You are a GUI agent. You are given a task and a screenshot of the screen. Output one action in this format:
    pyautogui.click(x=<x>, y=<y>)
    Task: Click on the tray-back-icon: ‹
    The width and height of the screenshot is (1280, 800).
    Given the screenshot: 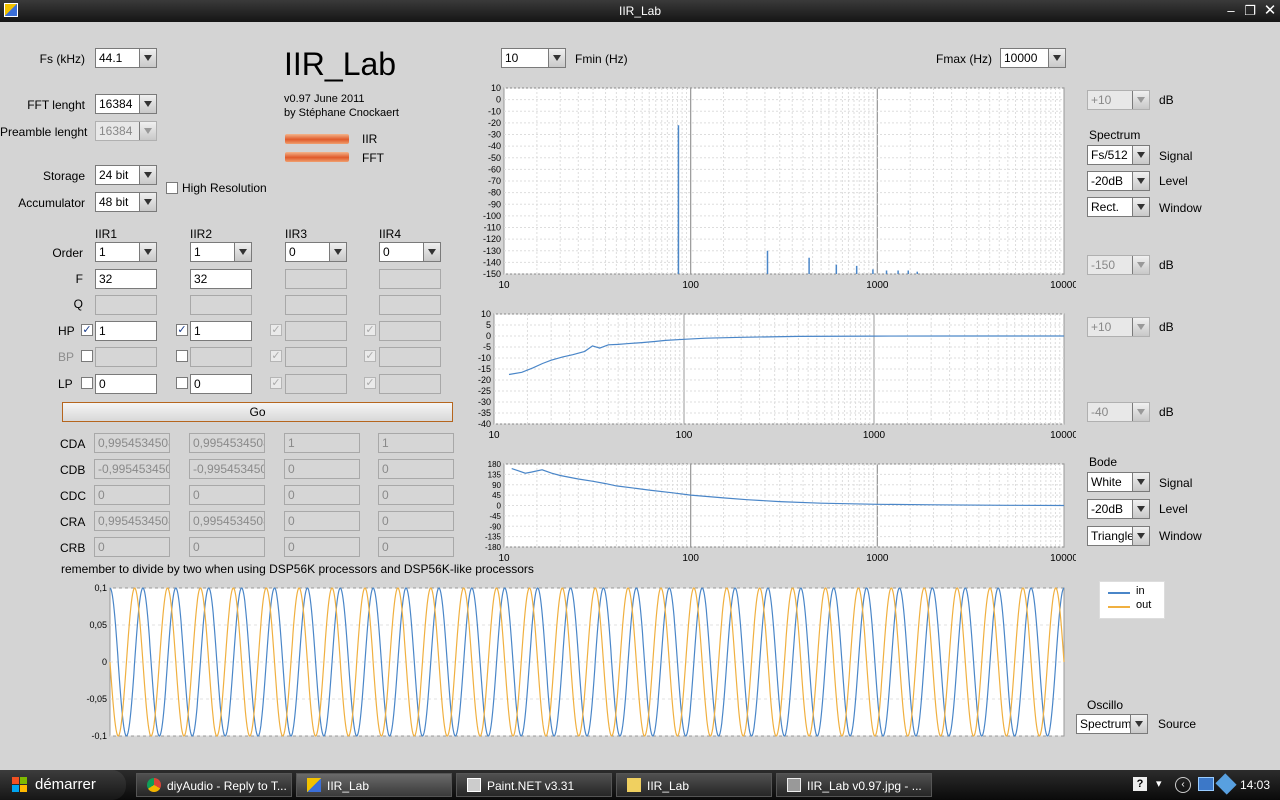 What is the action you would take?
    pyautogui.click(x=1183, y=785)
    